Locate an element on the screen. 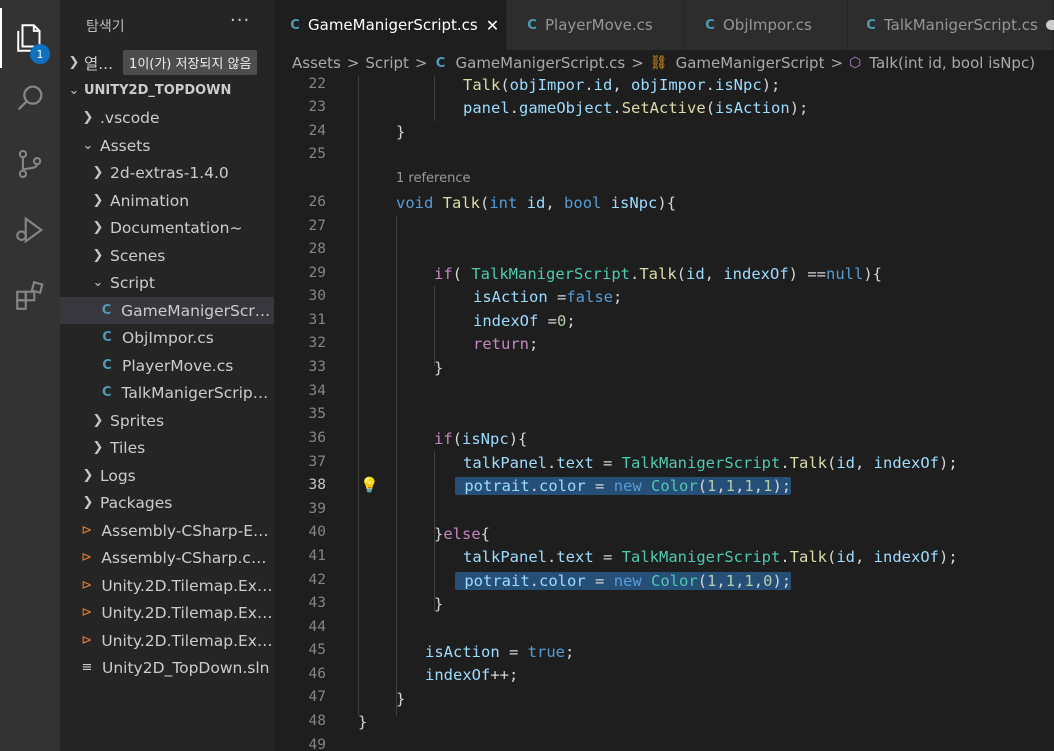 The image size is (1054, 751). project-folder: ⌄ UNITY2D_TOPDOWN is located at coordinates (167, 90).